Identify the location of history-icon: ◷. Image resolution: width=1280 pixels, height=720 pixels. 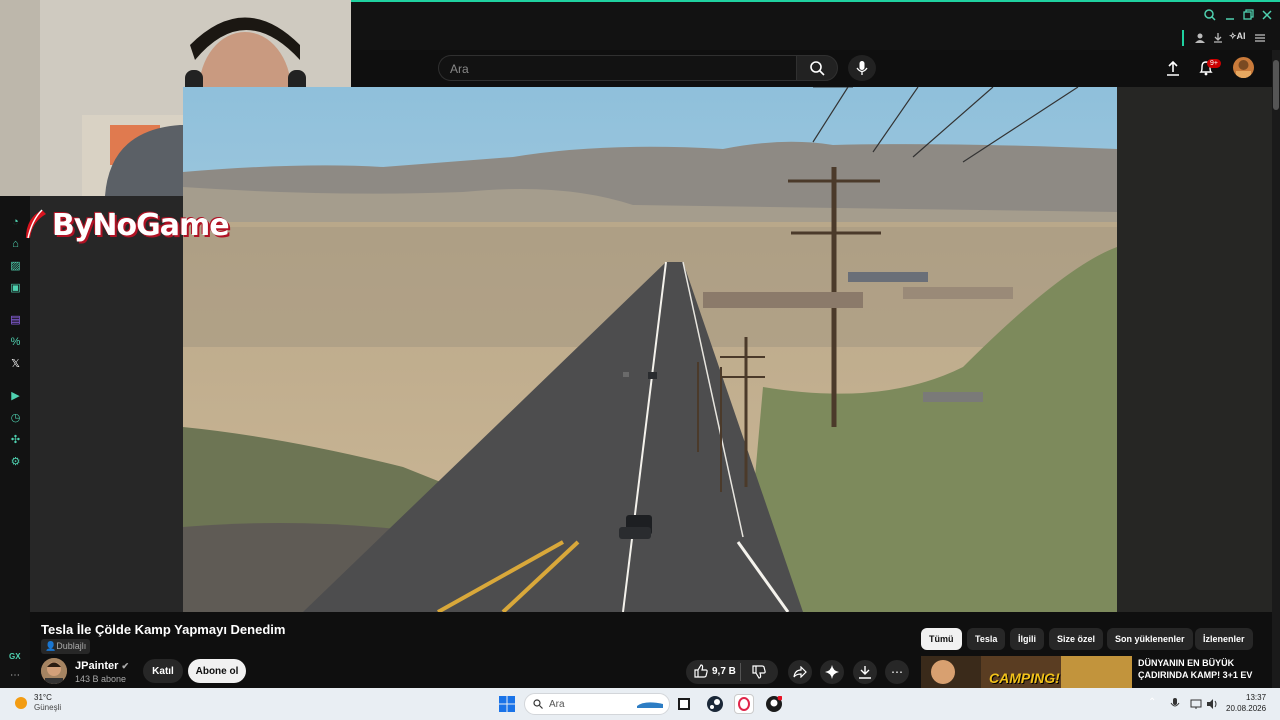
(15, 417).